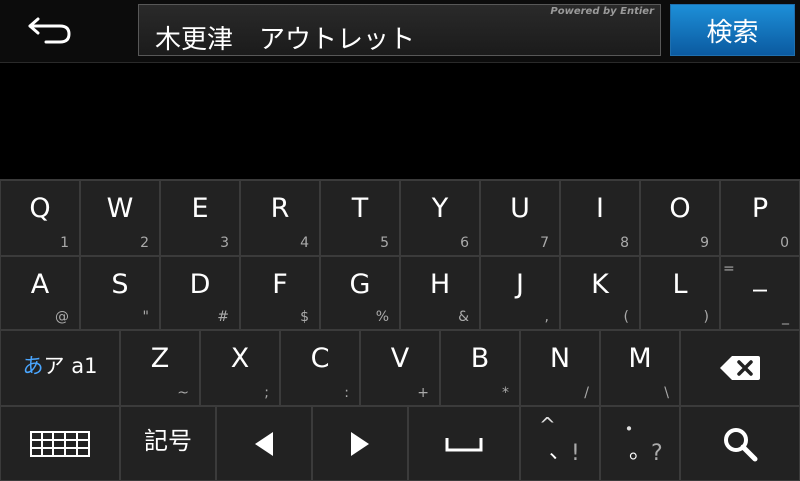 The image size is (800, 481). I want to click on keyboard-layout-key, so click(60, 443).